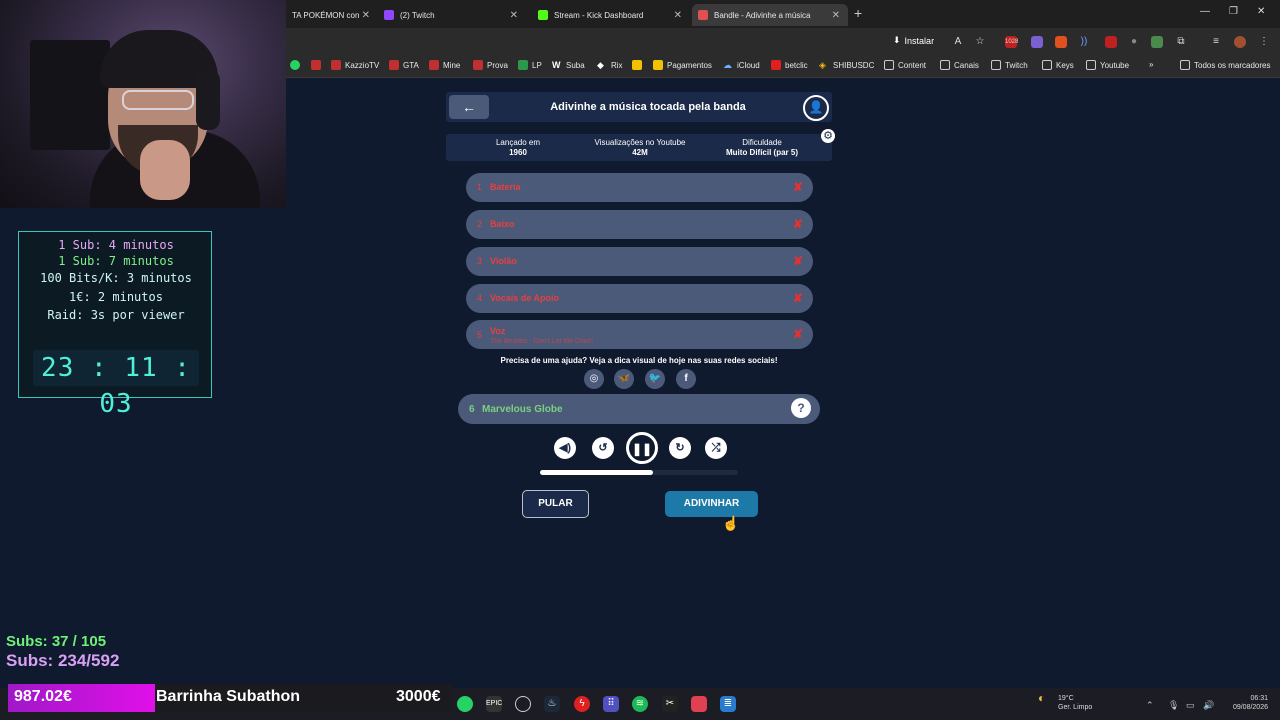 The width and height of the screenshot is (1280, 720). What do you see at coordinates (1205, 11) in the screenshot?
I see `minimize-icon: —` at bounding box center [1205, 11].